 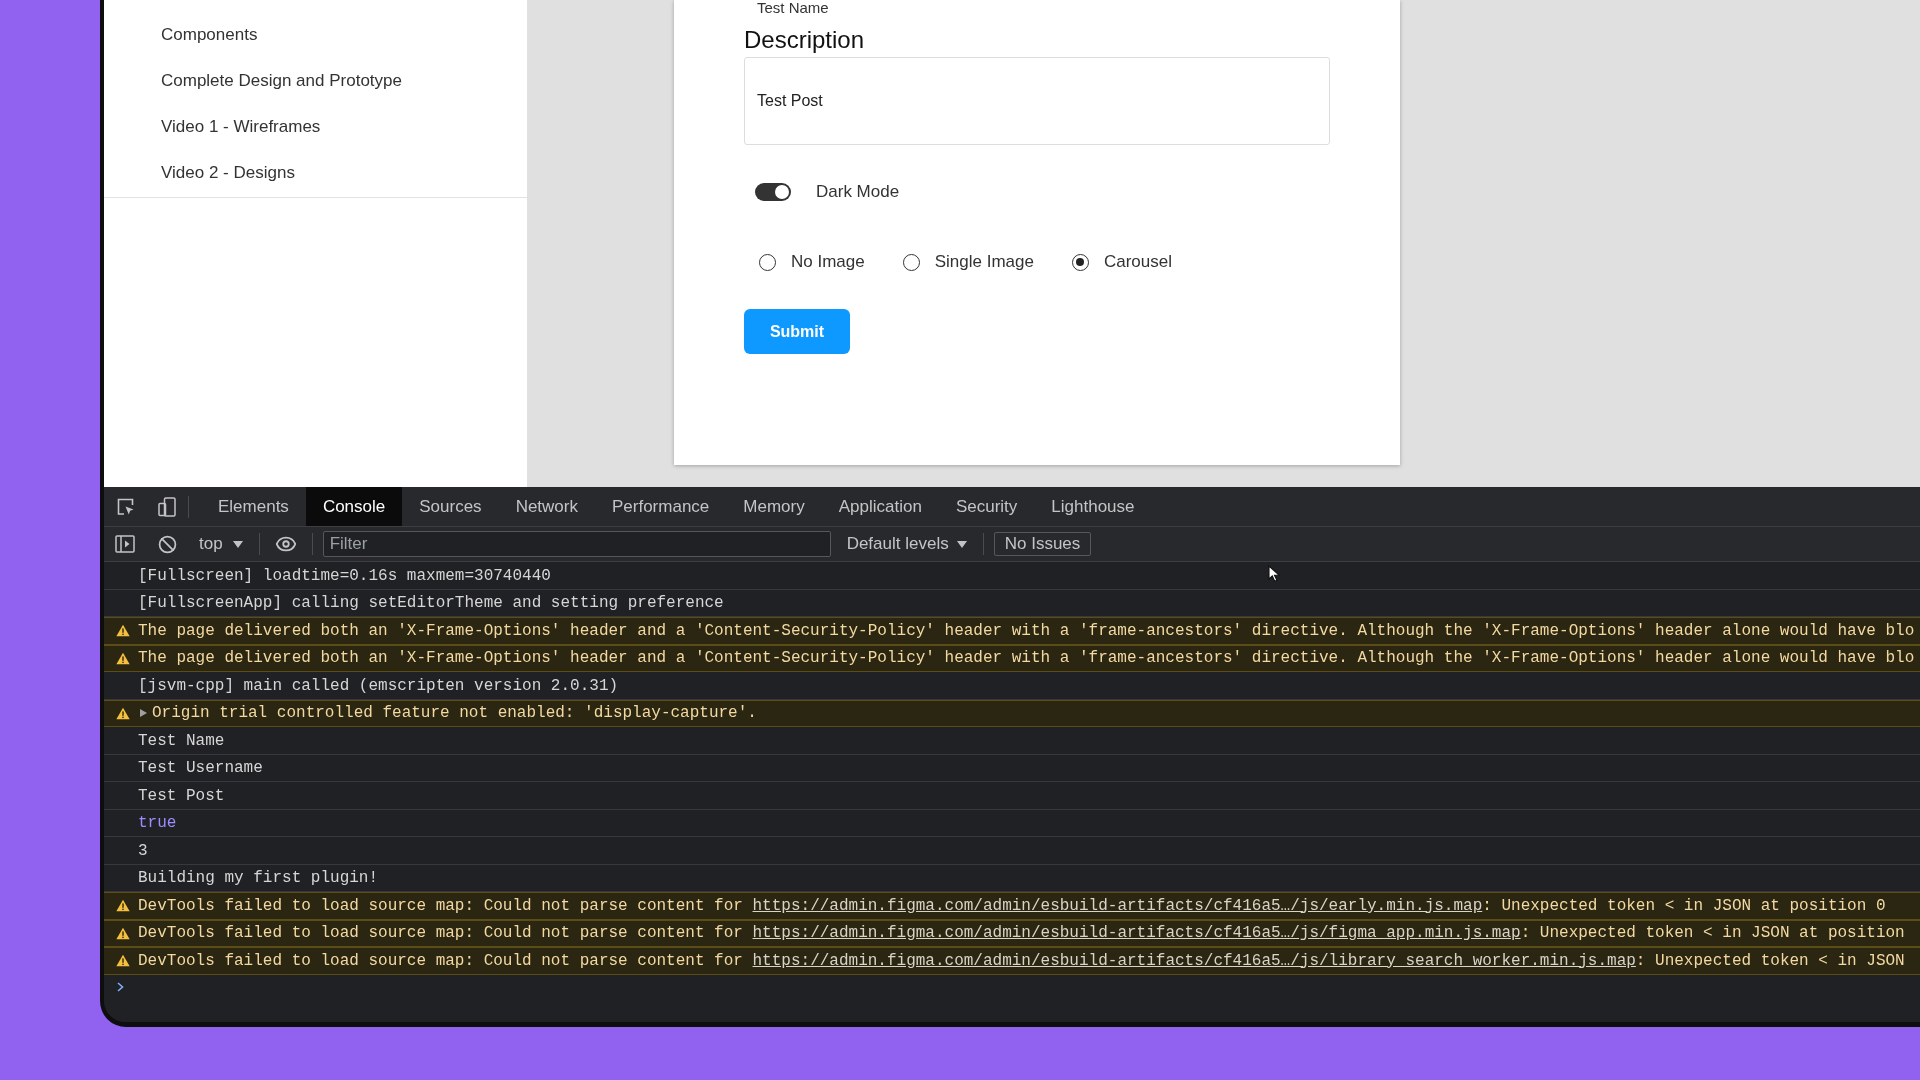 I want to click on console-message: DevTools failed to load source map: Could not parse content for https://admin.figma.com/admin/esbuild-artifacts/cf416a5…/js/early.min.js.map: Unexpected token < in JSON at position 0, so click(x=1012, y=905).